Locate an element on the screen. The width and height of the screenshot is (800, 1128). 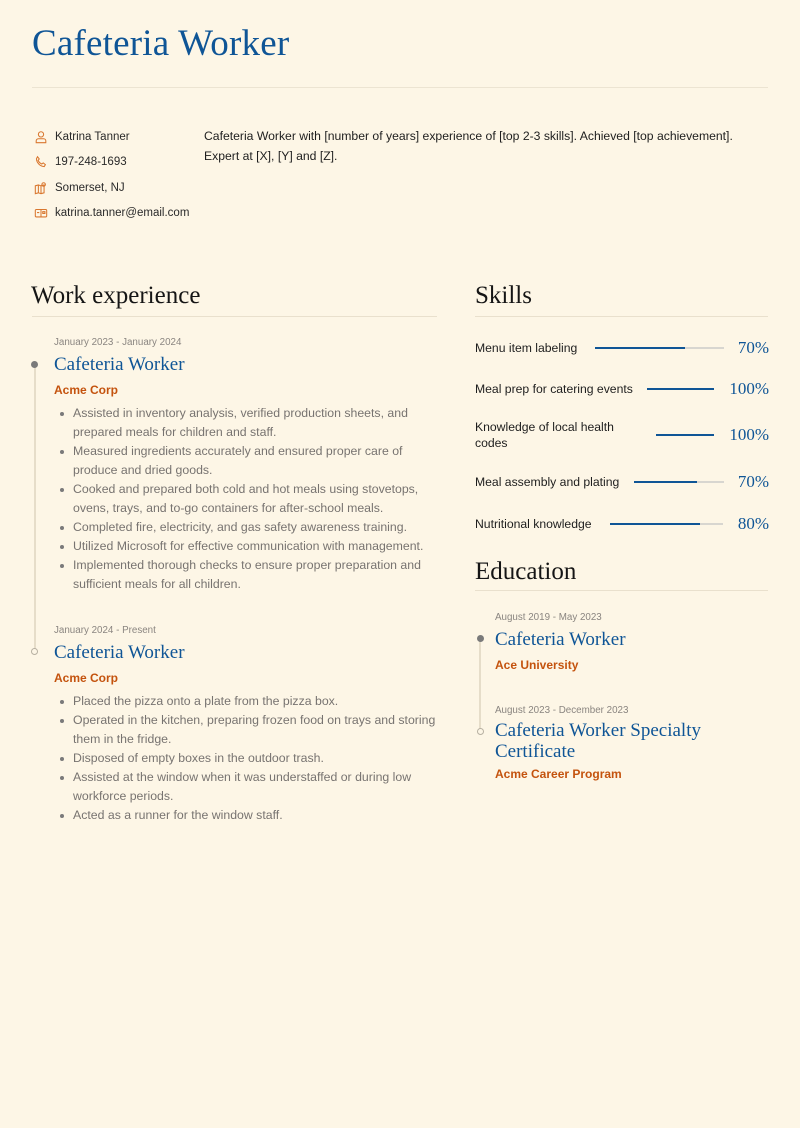
work-experience-heading: Work experience is located at coordinates (116, 295).